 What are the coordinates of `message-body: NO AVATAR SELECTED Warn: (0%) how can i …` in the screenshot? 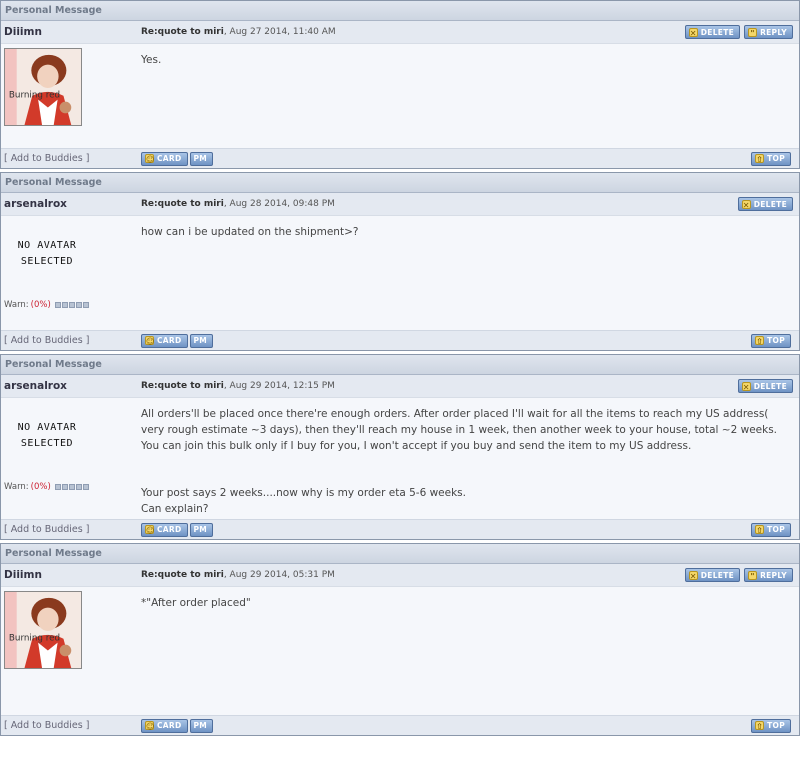 It's located at (400, 273).